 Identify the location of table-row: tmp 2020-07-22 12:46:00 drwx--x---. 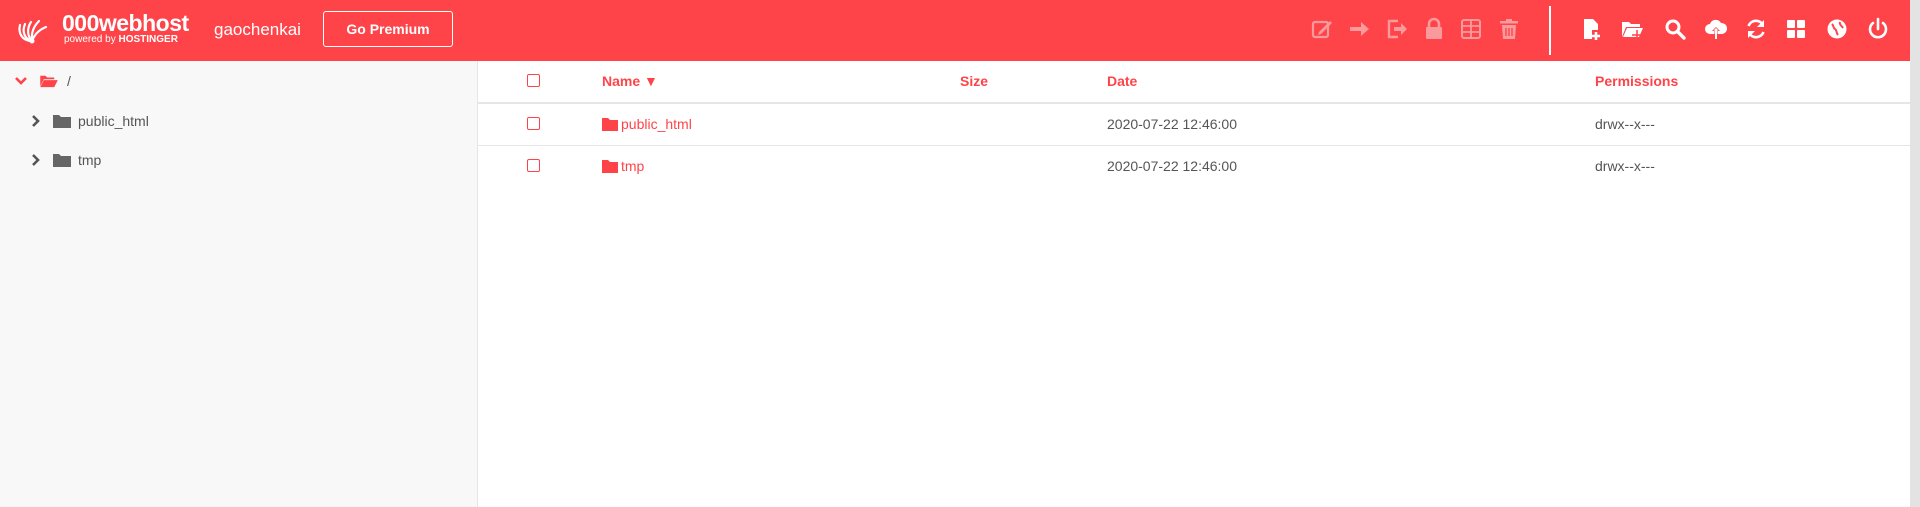
(1194, 166).